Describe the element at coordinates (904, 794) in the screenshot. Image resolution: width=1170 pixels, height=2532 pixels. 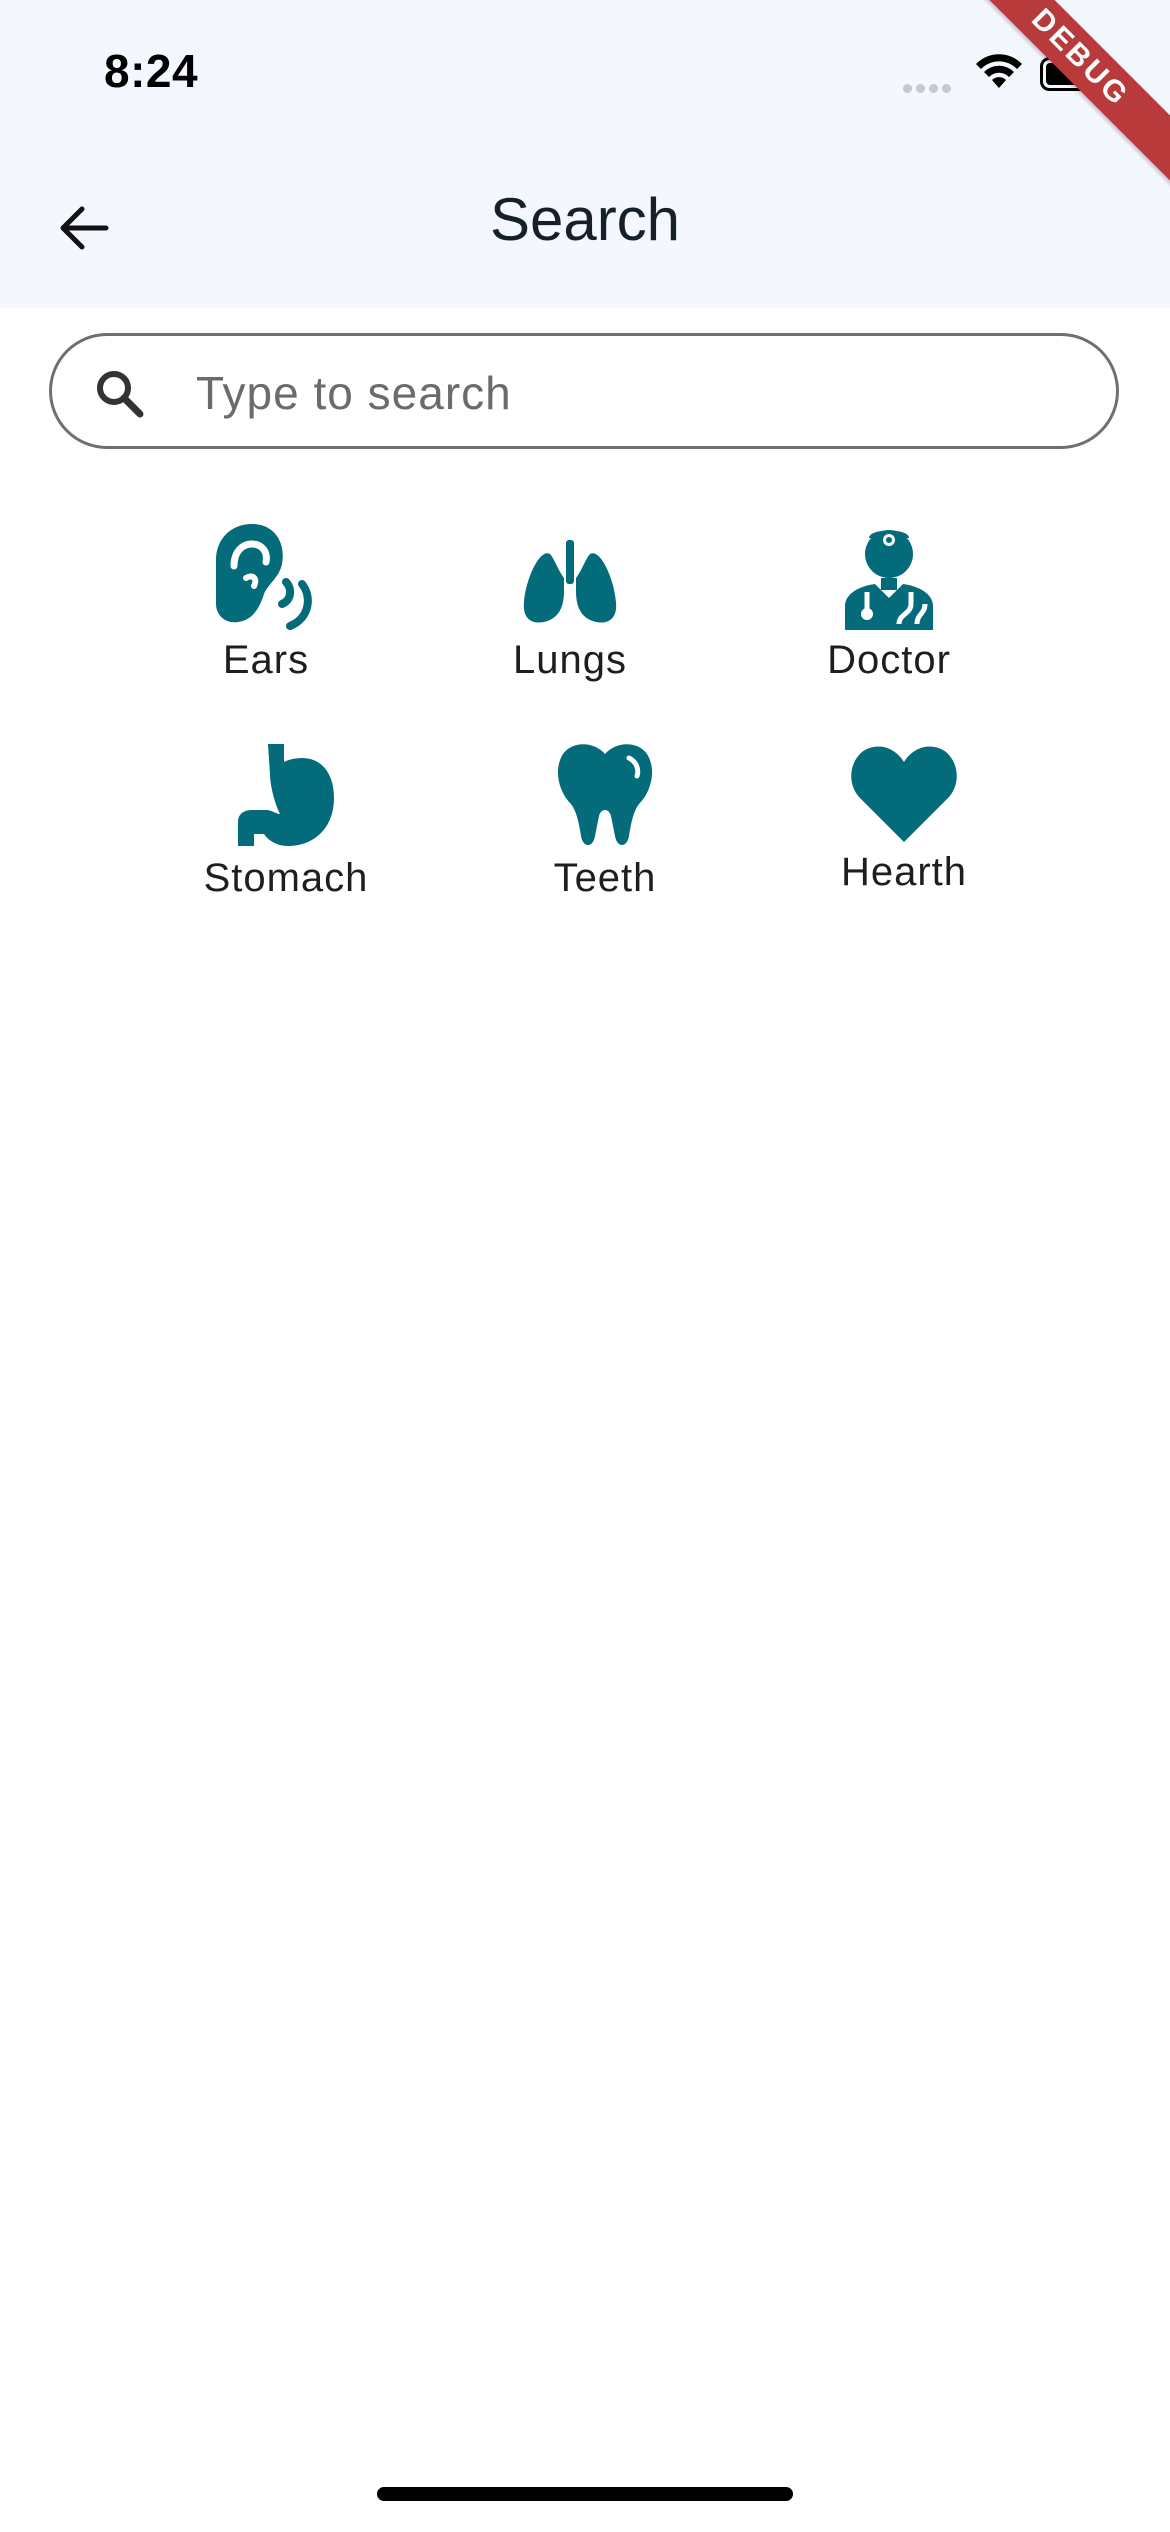
I see `heart-icon` at that location.